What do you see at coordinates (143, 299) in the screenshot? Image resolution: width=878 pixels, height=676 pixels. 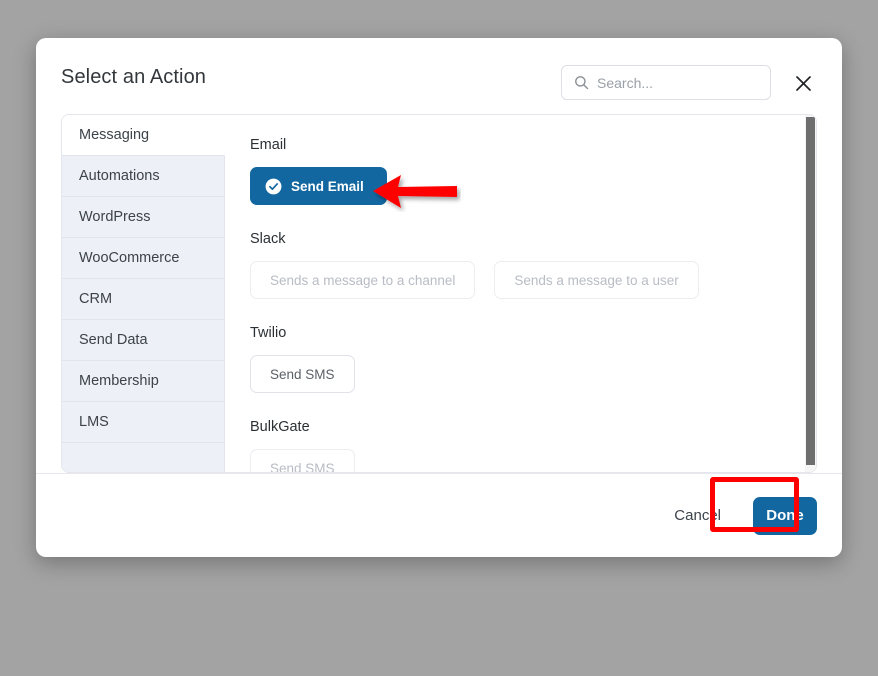 I see `sidebar-item-crm: CRM` at bounding box center [143, 299].